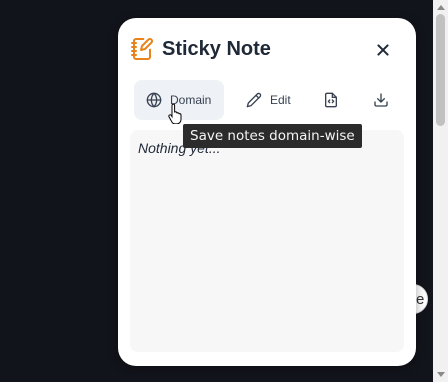 This screenshot has height=382, width=448. I want to click on globe-icon, so click(154, 100).